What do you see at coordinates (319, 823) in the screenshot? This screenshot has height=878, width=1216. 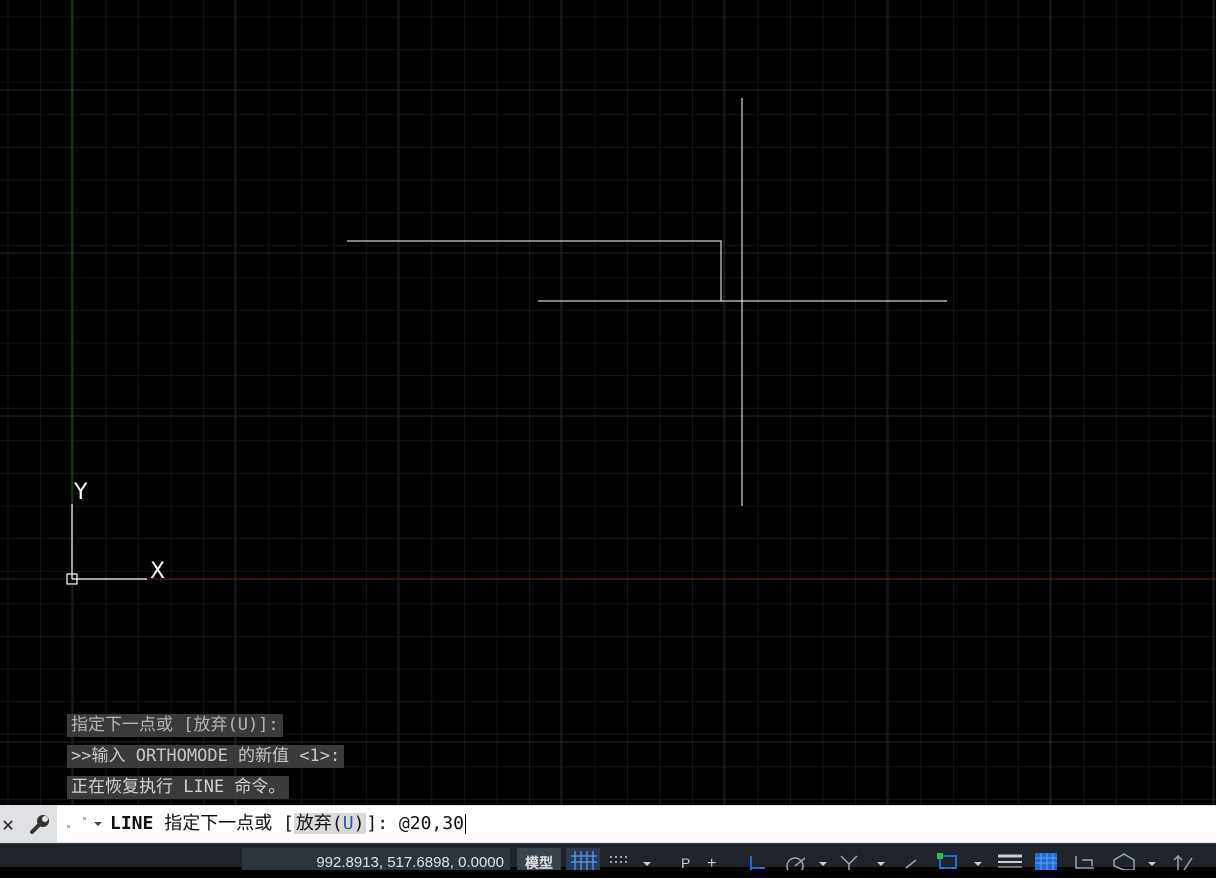 I see `undo-option-label: 放弃(` at bounding box center [319, 823].